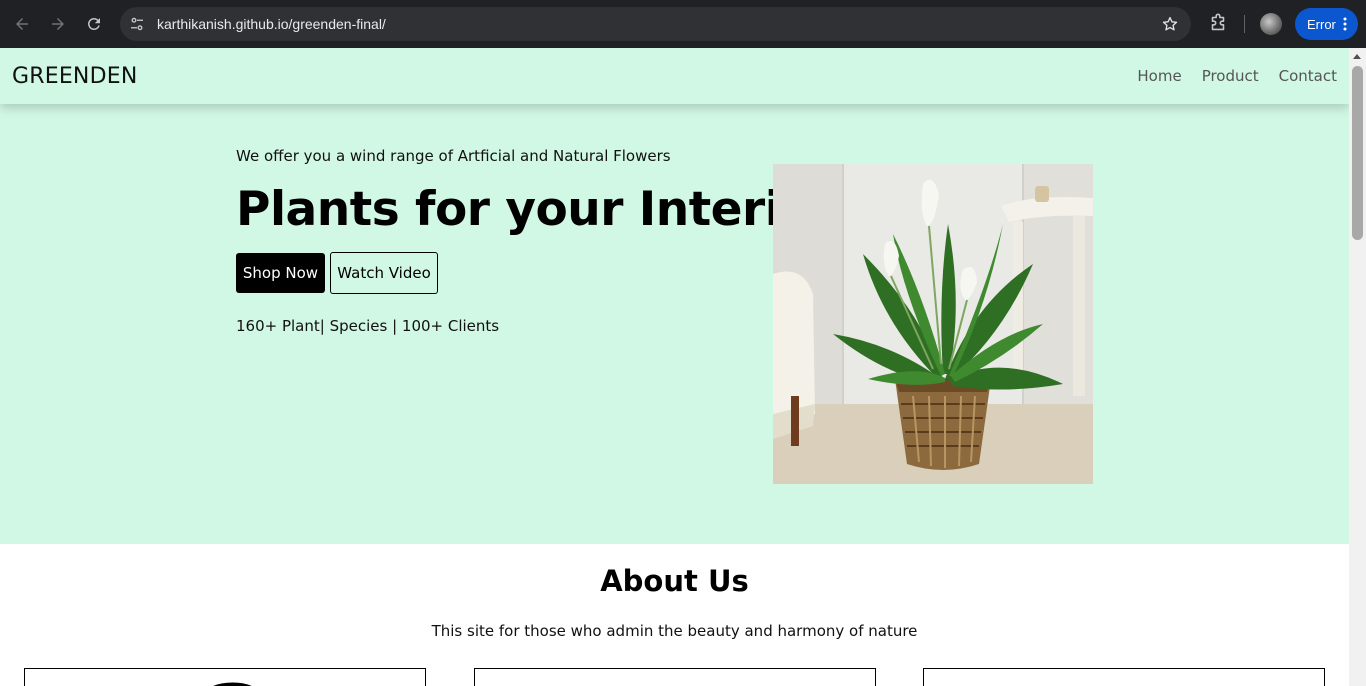 The height and width of the screenshot is (686, 1366). I want to click on hero-title: Plants for your Interior, so click(535, 209).